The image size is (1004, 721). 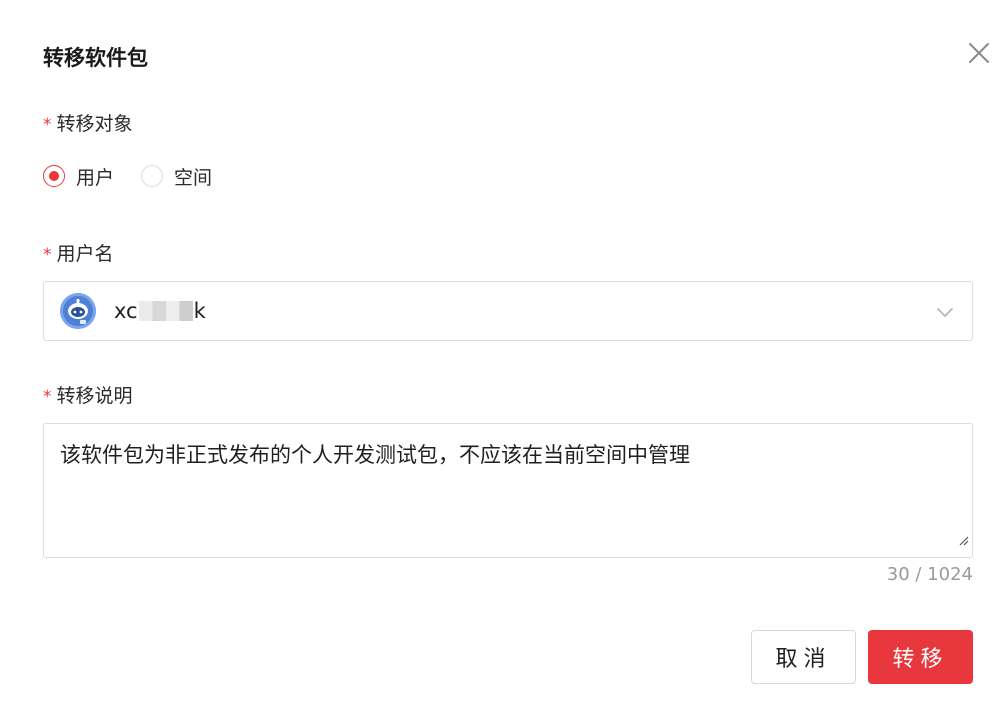 What do you see at coordinates (165, 311) in the screenshot?
I see `redacted-mosaic` at bounding box center [165, 311].